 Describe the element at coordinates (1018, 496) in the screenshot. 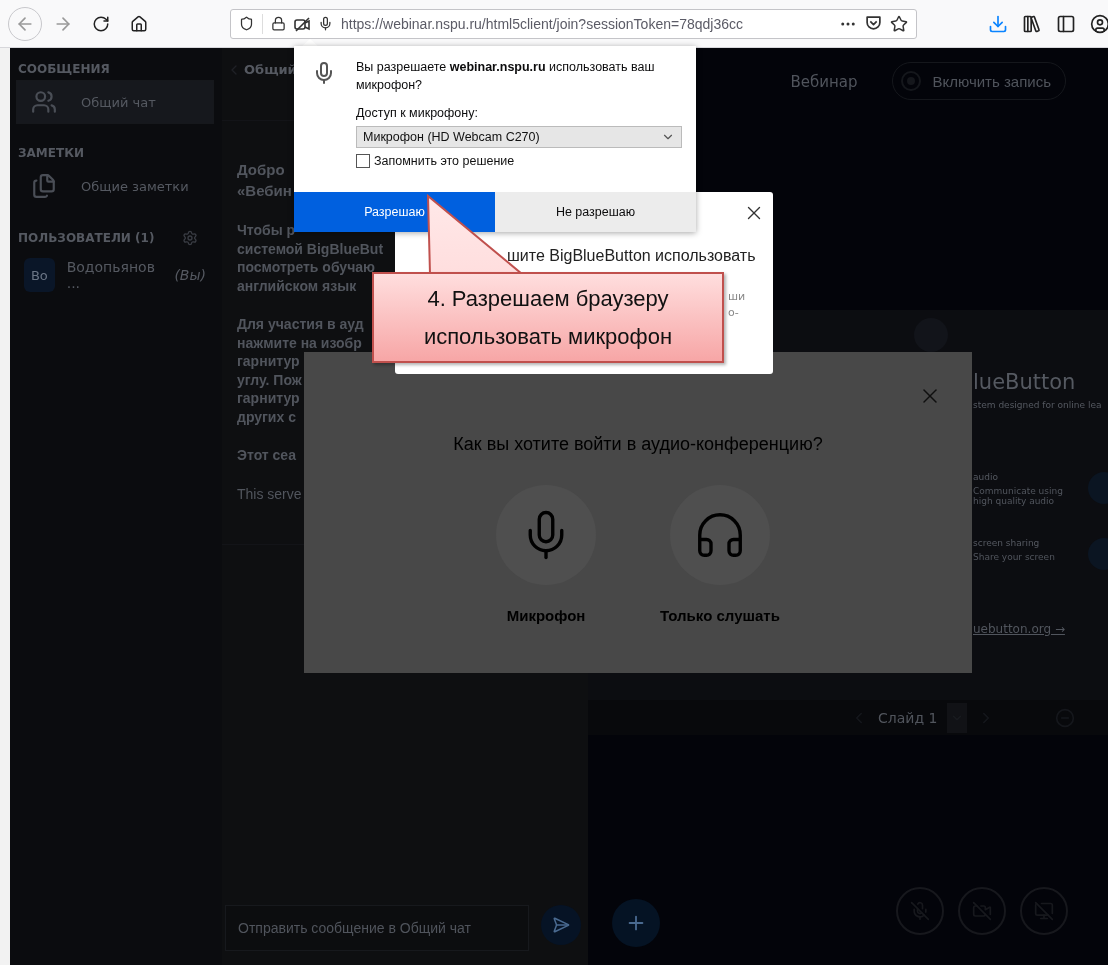

I see `feature-text: Communicate using high quality audio` at that location.